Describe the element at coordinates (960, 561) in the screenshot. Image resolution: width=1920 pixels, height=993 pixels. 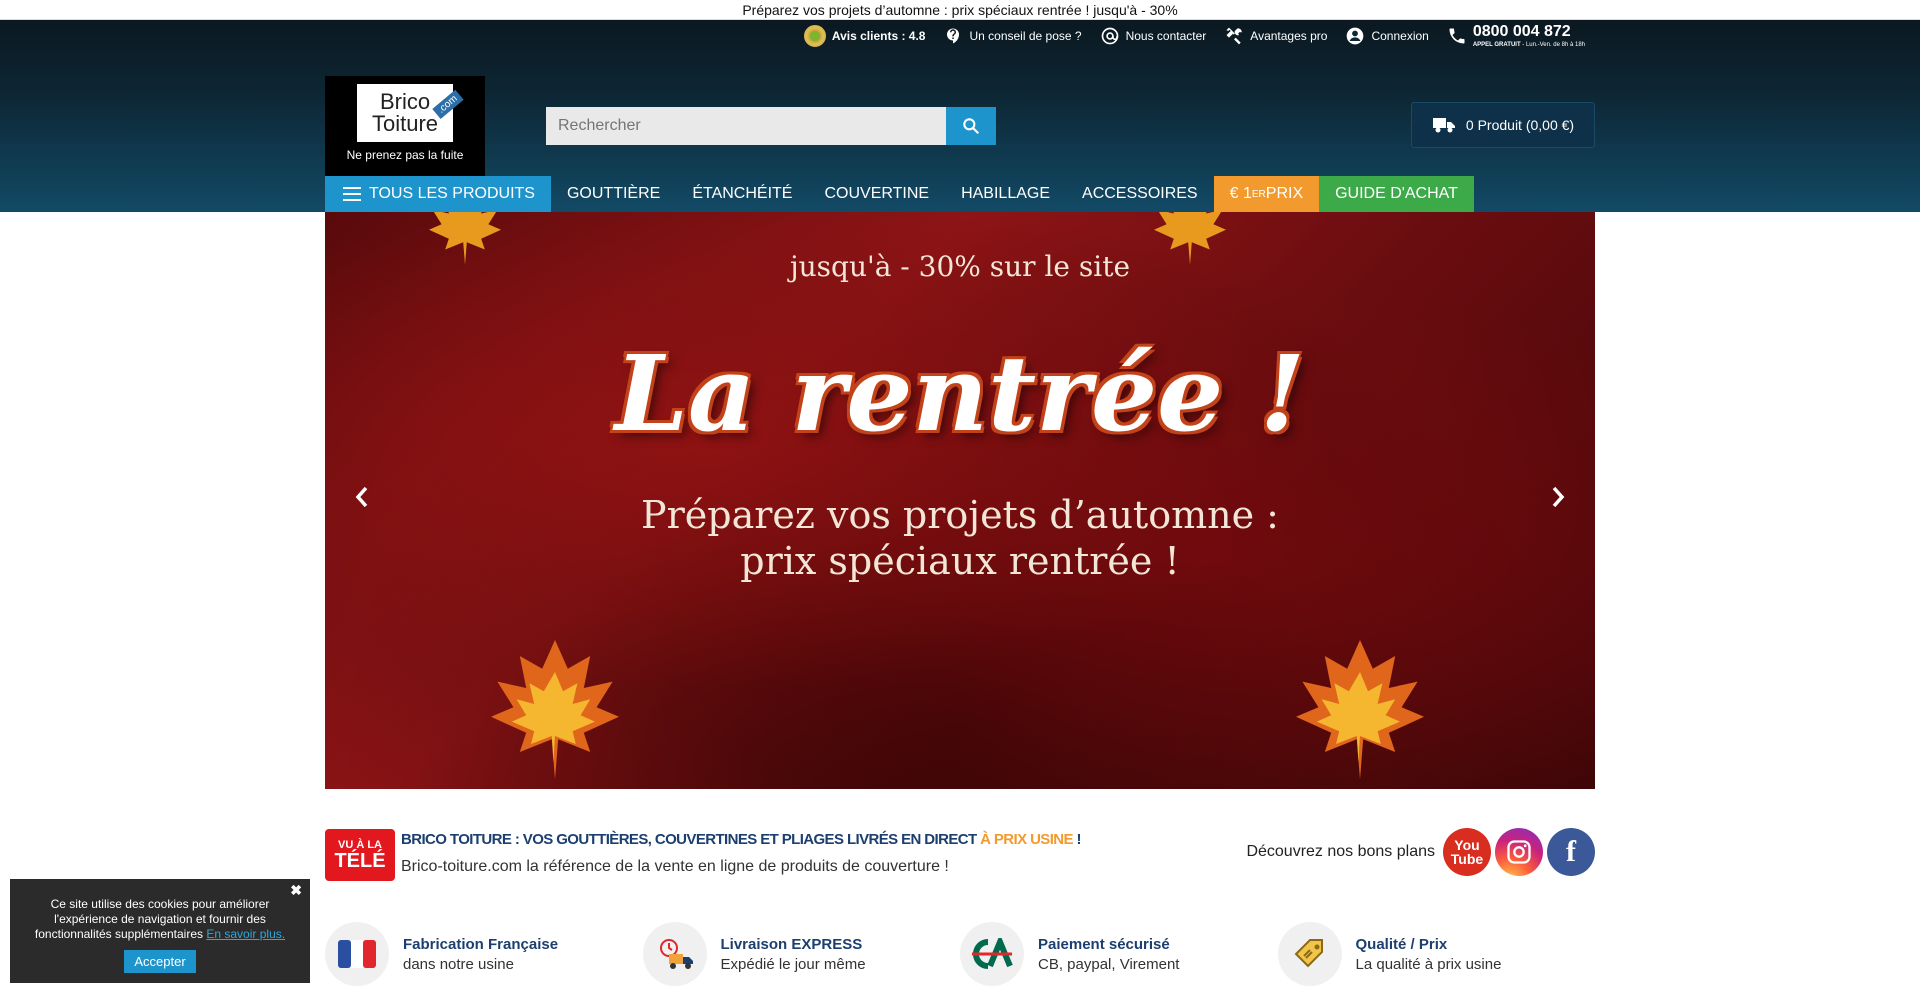
I see `hero-subtitle-line2: prix spéciaux rentrée !` at that location.